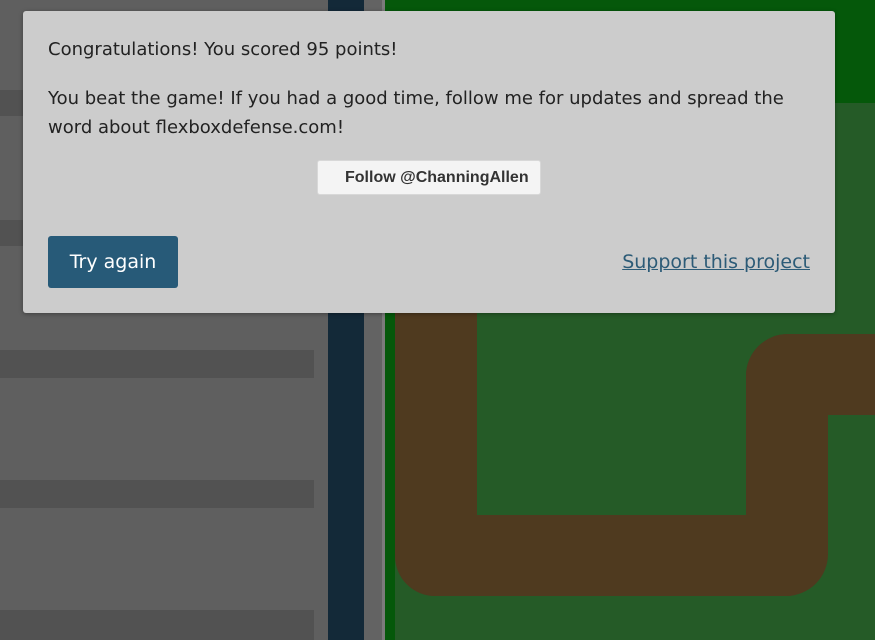  What do you see at coordinates (716, 262) in the screenshot?
I see `support-link: Support this project` at bounding box center [716, 262].